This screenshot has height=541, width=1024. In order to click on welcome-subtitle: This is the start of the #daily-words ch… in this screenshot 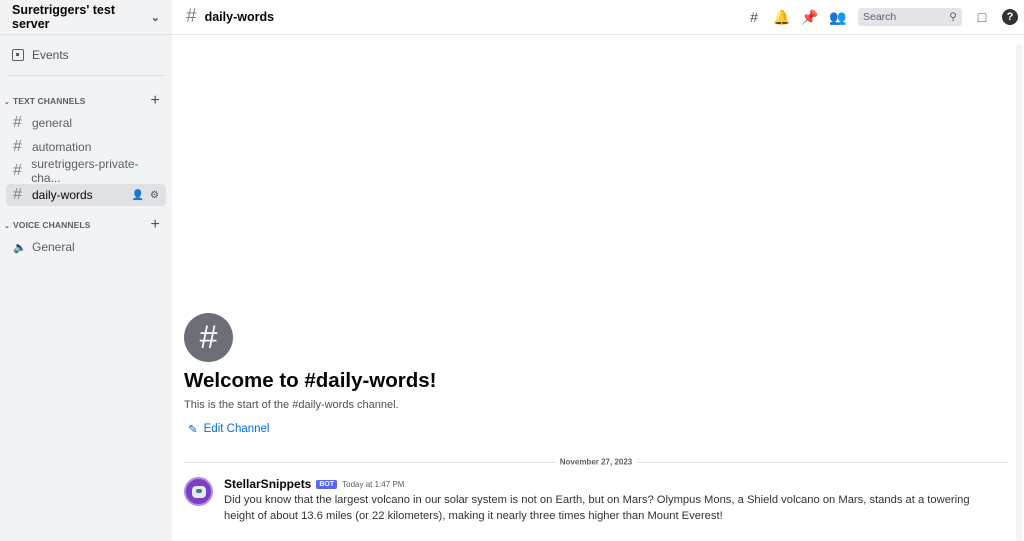, I will do `click(291, 405)`.